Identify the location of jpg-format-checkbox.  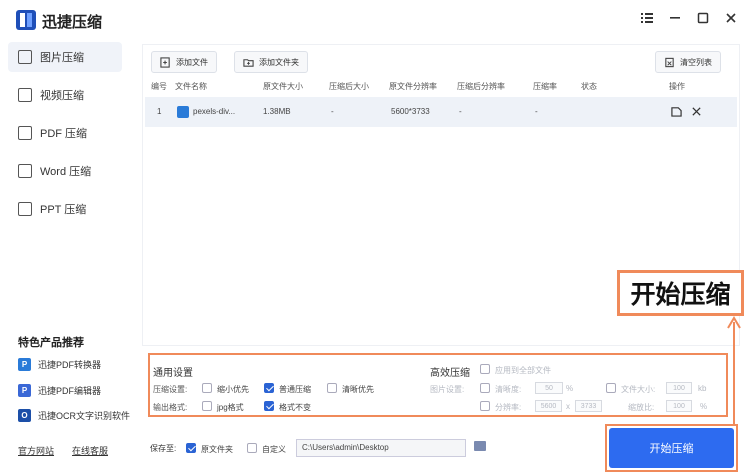
(207, 406).